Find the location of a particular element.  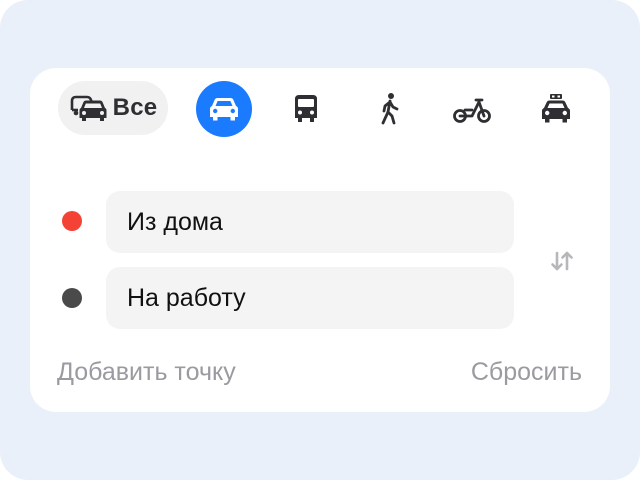

mode-taxi-button is located at coordinates (556, 109).